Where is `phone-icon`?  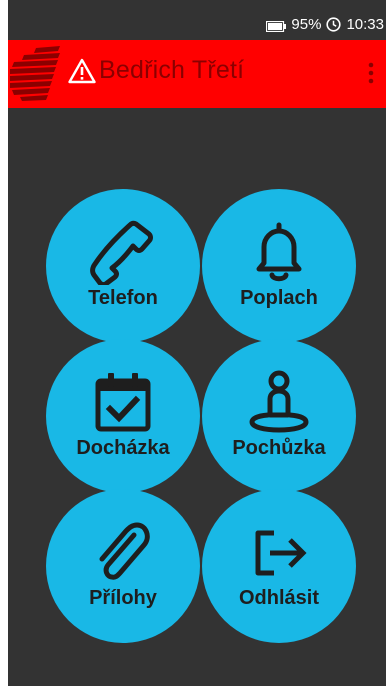 phone-icon is located at coordinates (123, 253).